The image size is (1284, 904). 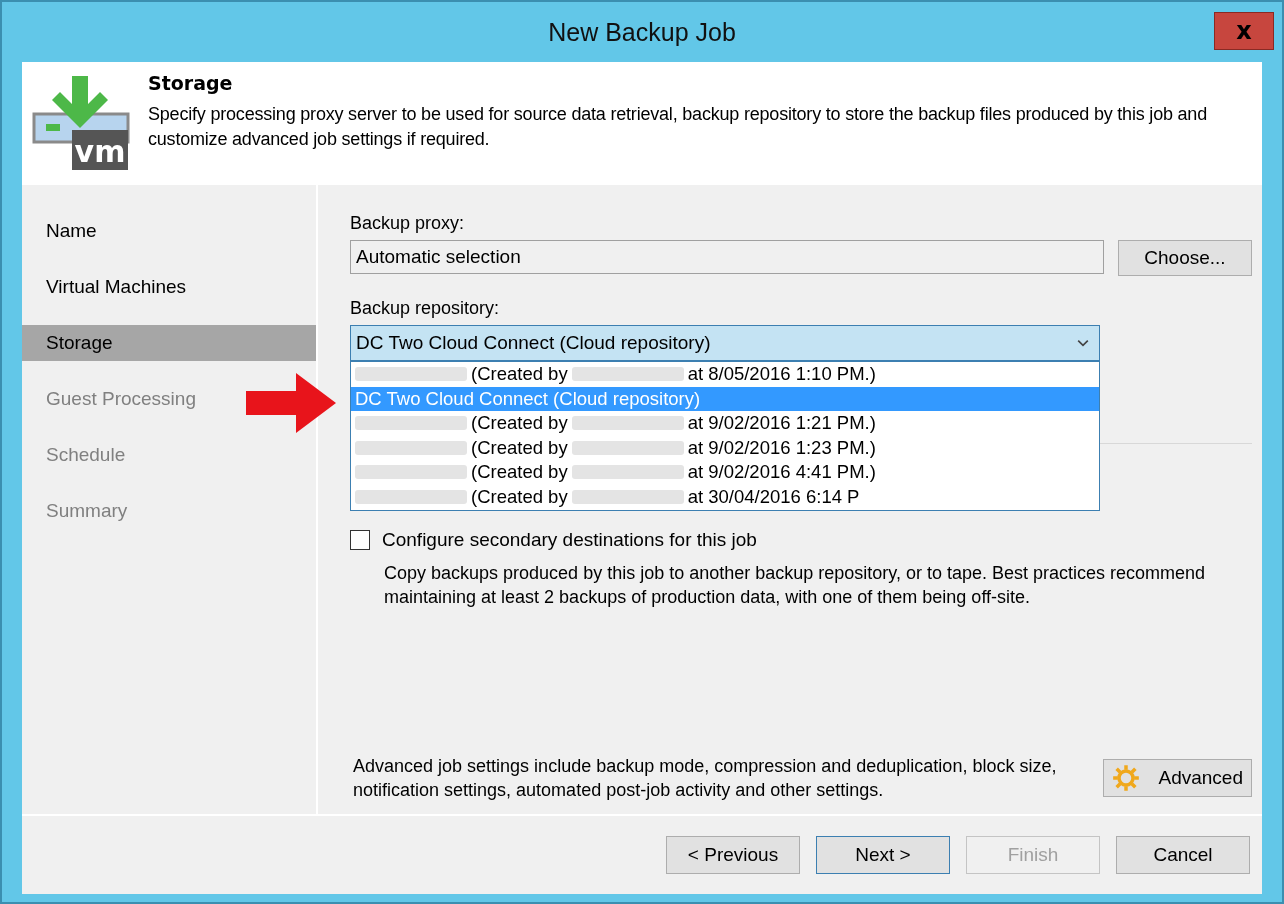 I want to click on advanced-button: Advanced, so click(x=1177, y=778).